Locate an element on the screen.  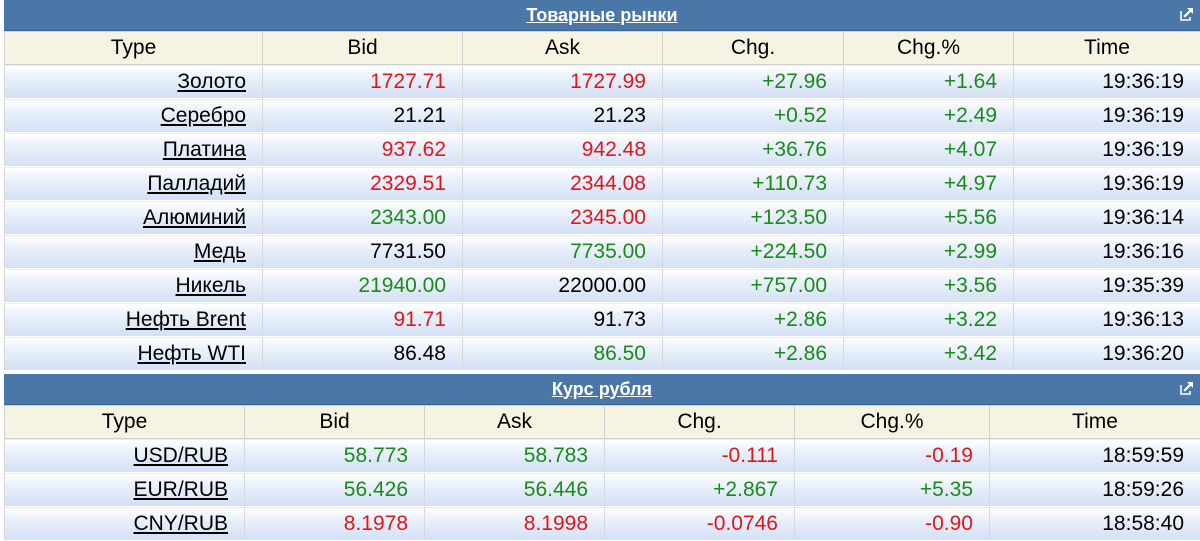
table-row: USD/RUB58.77358.783-0.111-0.1918:59:59 is located at coordinates (602, 456).